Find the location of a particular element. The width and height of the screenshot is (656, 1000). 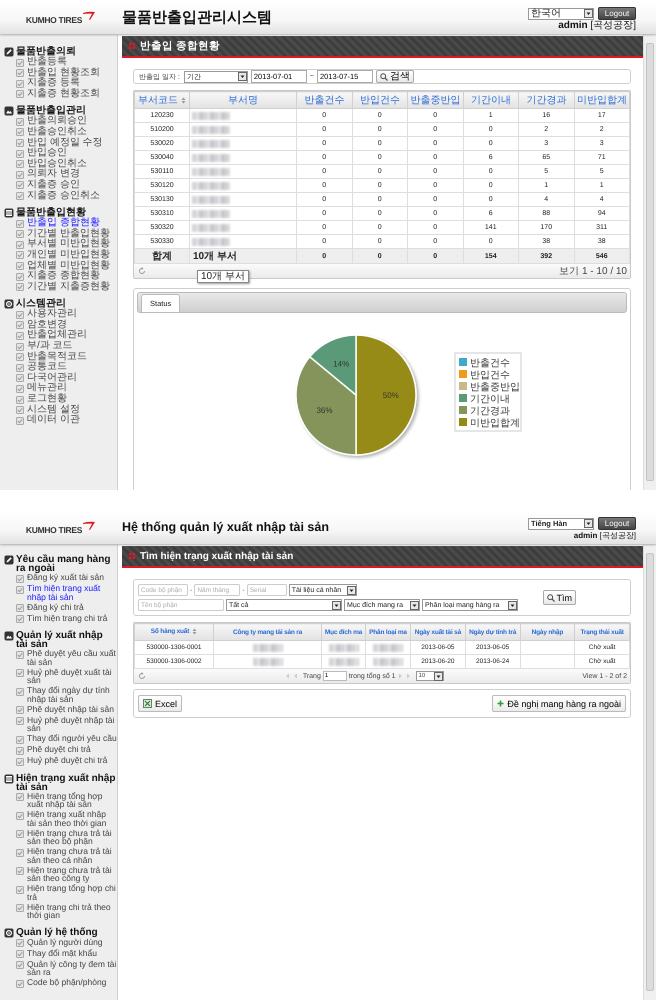

menu-item: Đăng ký xuất tài sản is located at coordinates (72, 577).